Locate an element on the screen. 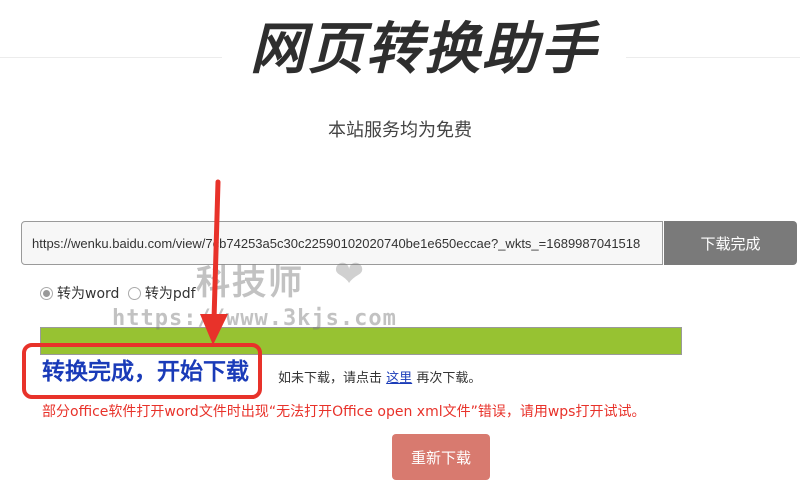 Image resolution: width=800 pixels, height=497 pixels. header-rule-right is located at coordinates (713, 57).